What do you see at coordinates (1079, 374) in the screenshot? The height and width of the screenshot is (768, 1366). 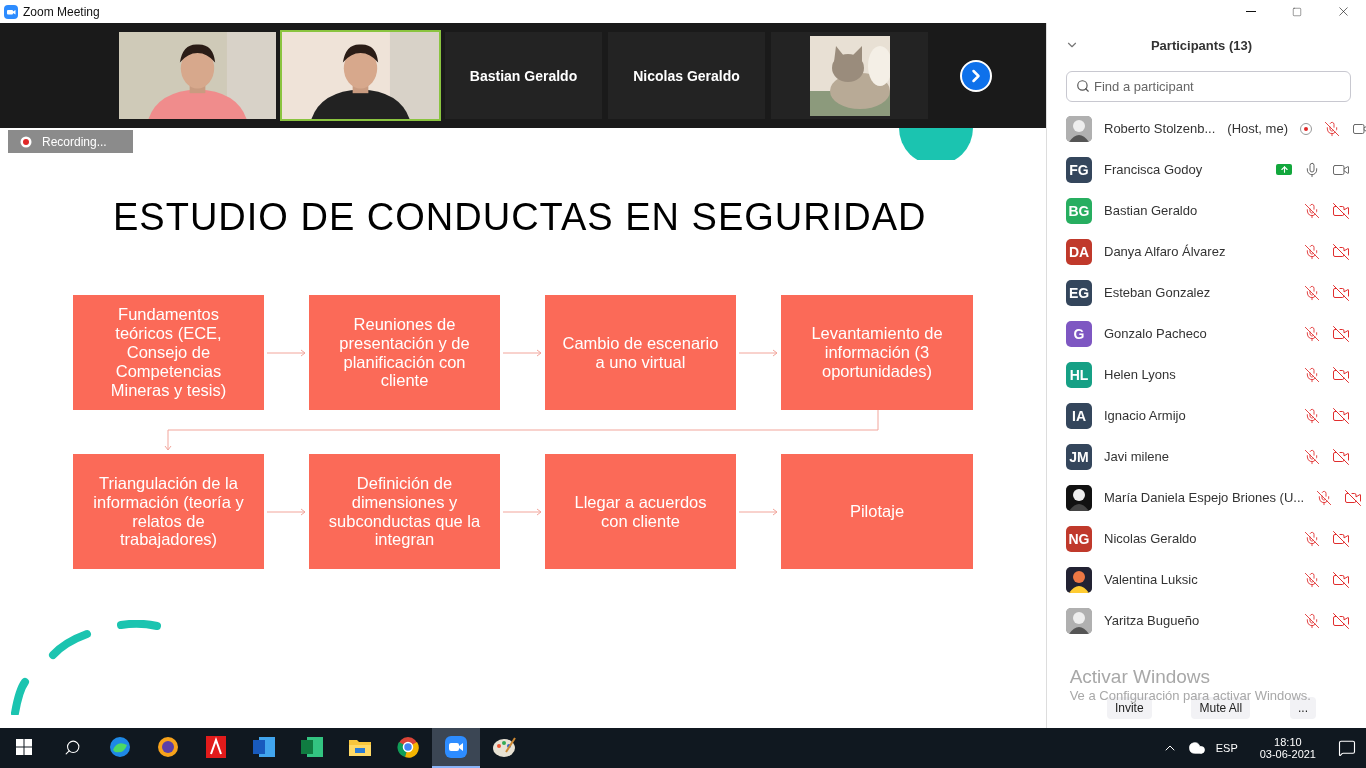 I see `avatar: HL` at bounding box center [1079, 374].